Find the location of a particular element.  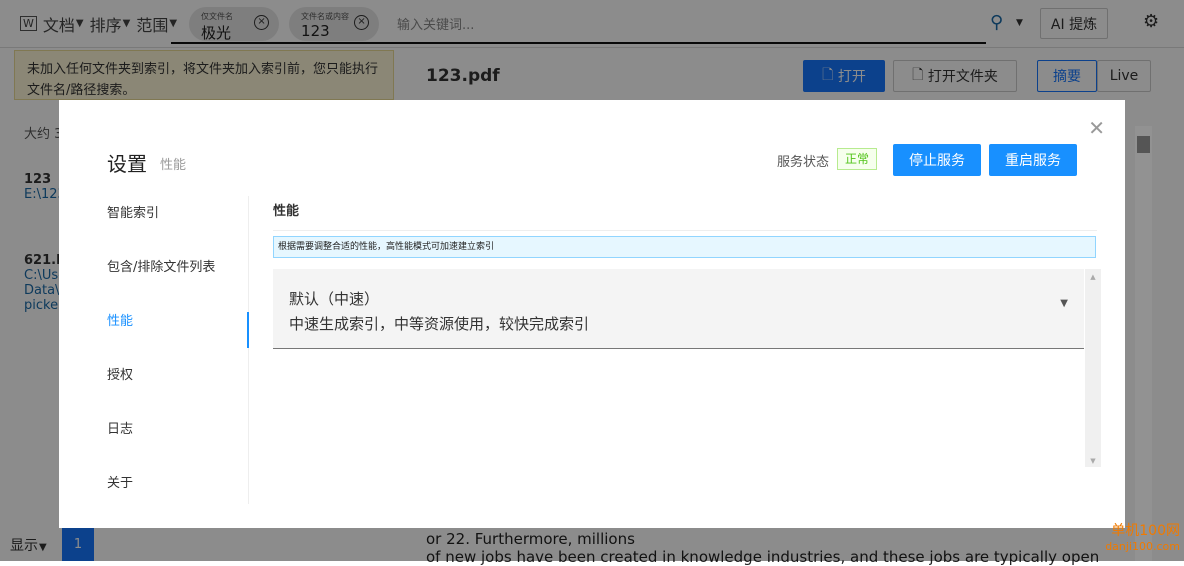

select-scrollbar: ▲ ▼ is located at coordinates (1093, 368).